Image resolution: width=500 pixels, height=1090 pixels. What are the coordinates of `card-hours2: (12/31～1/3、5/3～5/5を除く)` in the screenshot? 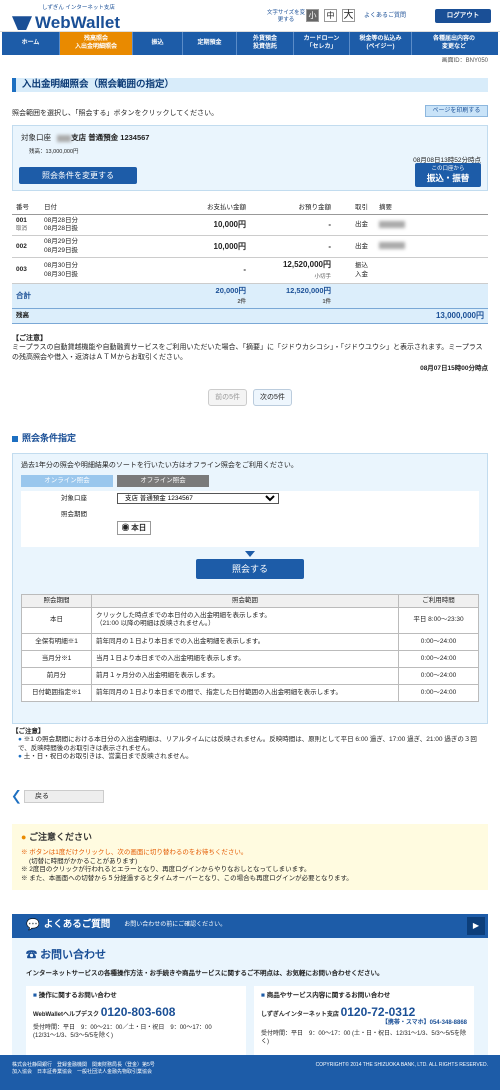 It's located at (73, 1036).